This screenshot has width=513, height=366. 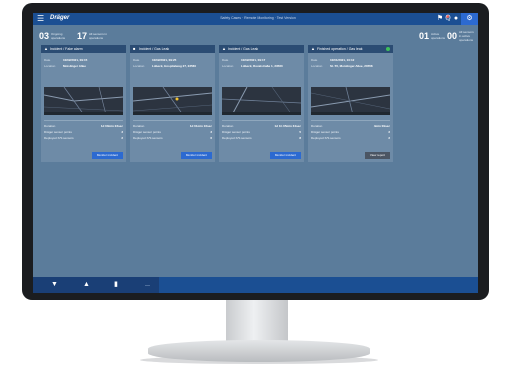 What do you see at coordinates (381, 126) in the screenshot?
I see `duration-value: 4min 09sec` at bounding box center [381, 126].